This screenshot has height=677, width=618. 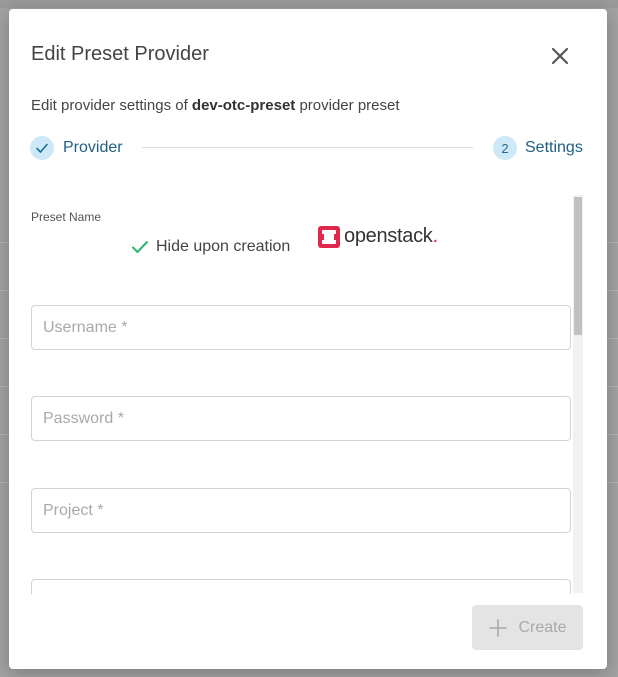 I want to click on step-2-number: 2, so click(x=505, y=148).